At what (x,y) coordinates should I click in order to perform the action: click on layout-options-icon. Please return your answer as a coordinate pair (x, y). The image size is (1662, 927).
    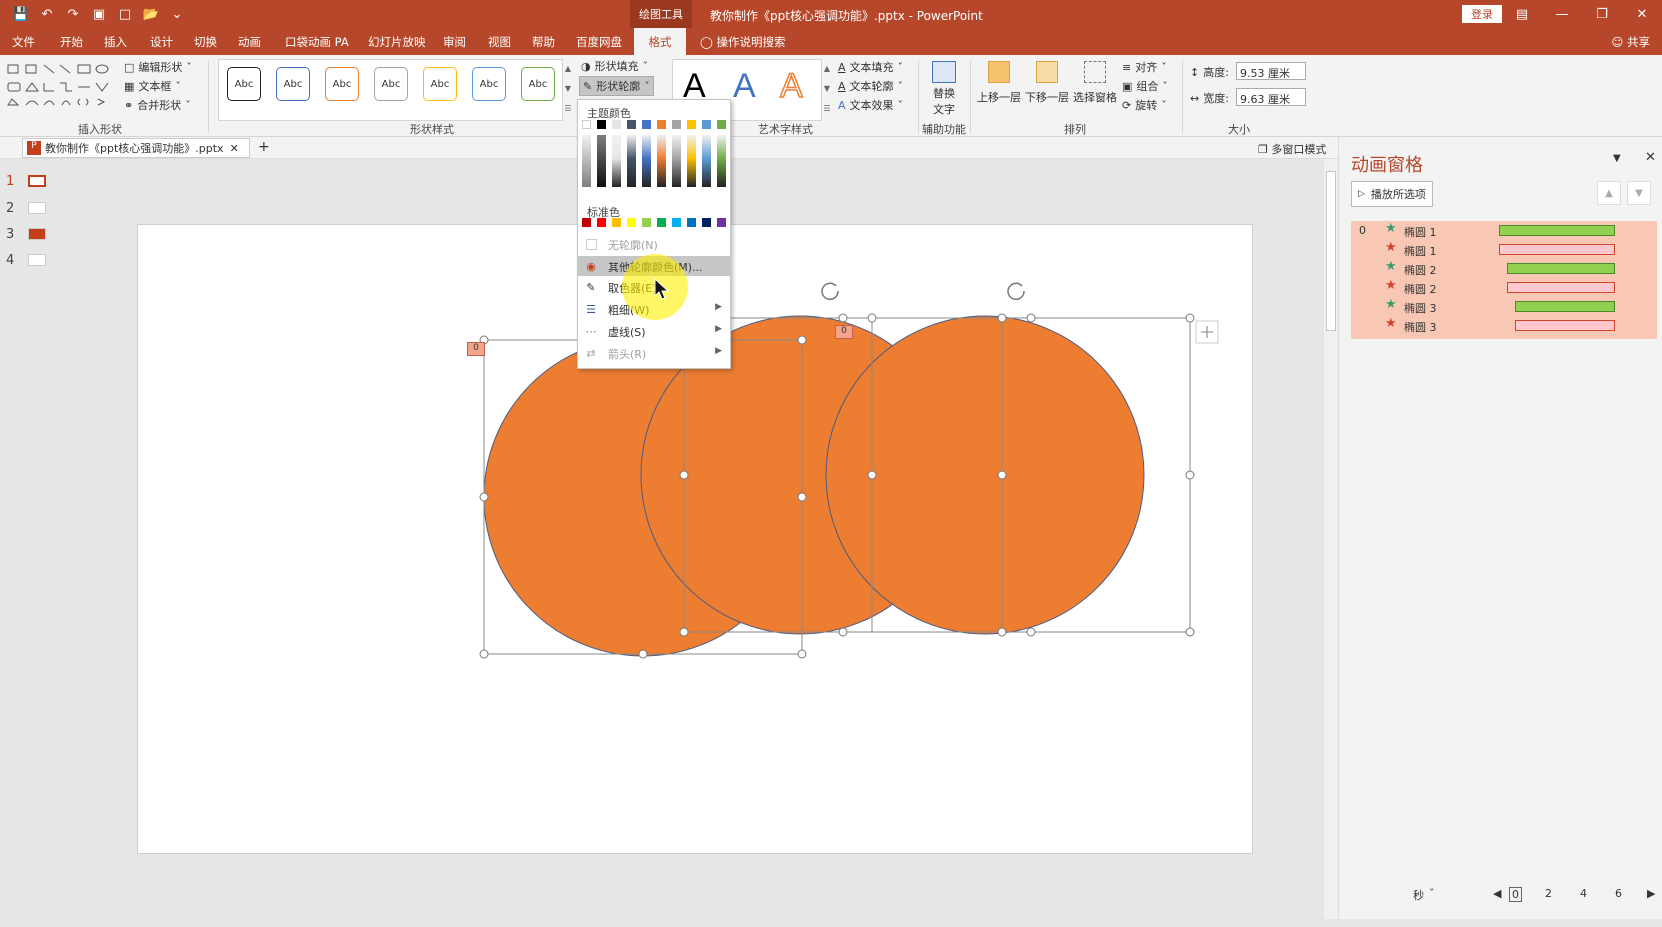
    Looking at the image, I should click on (1207, 332).